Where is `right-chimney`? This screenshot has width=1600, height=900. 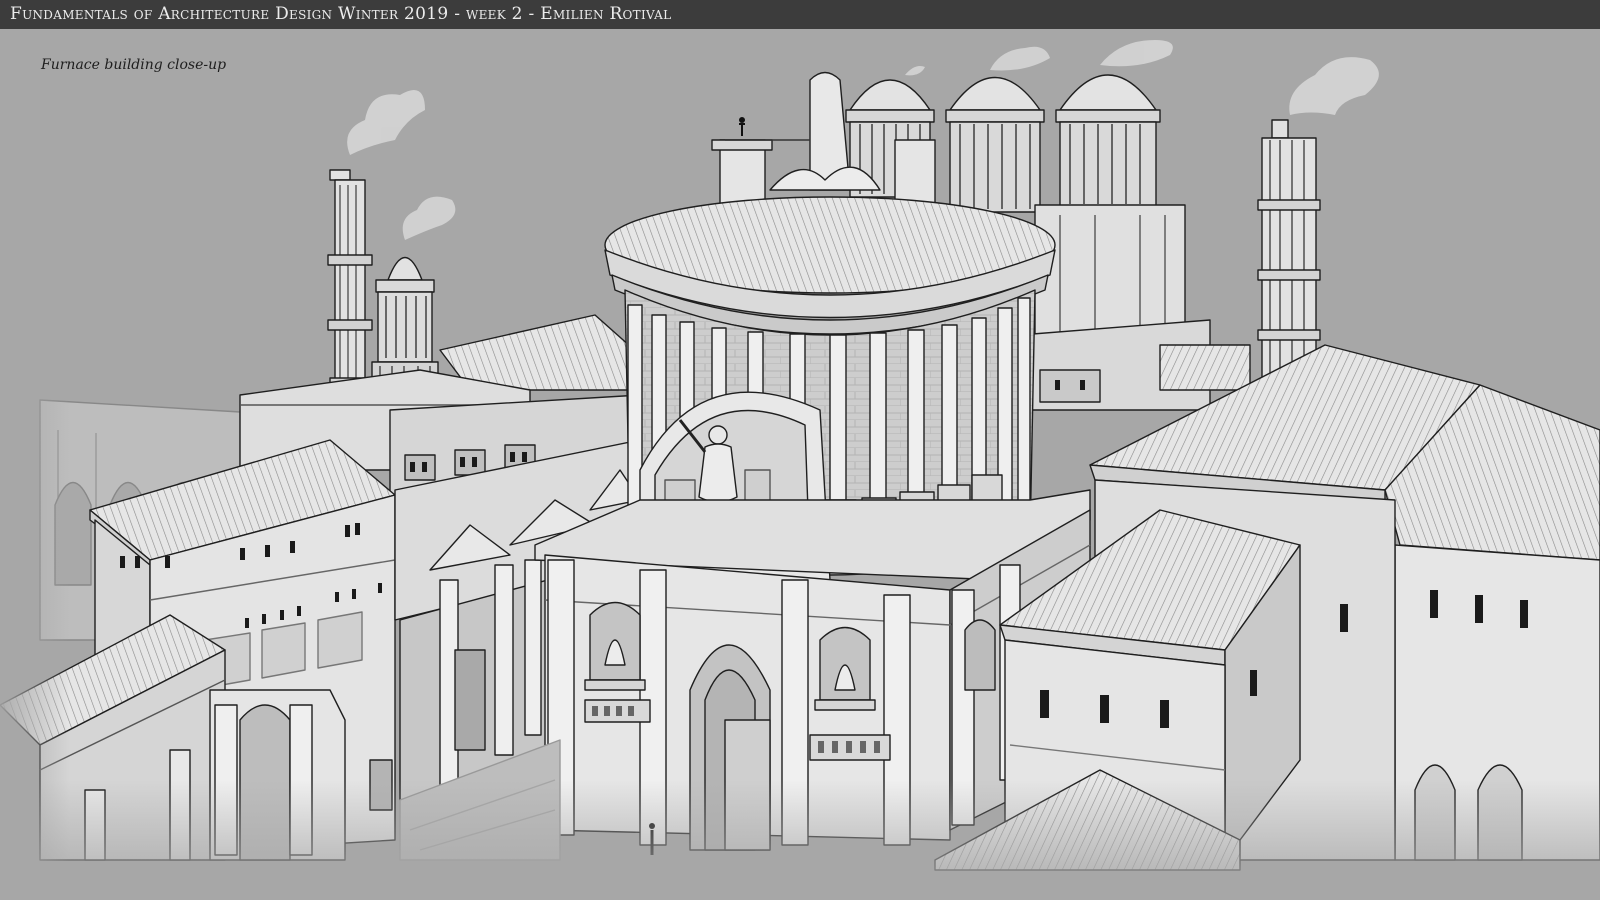
right-chimney is located at coordinates (1289, 249).